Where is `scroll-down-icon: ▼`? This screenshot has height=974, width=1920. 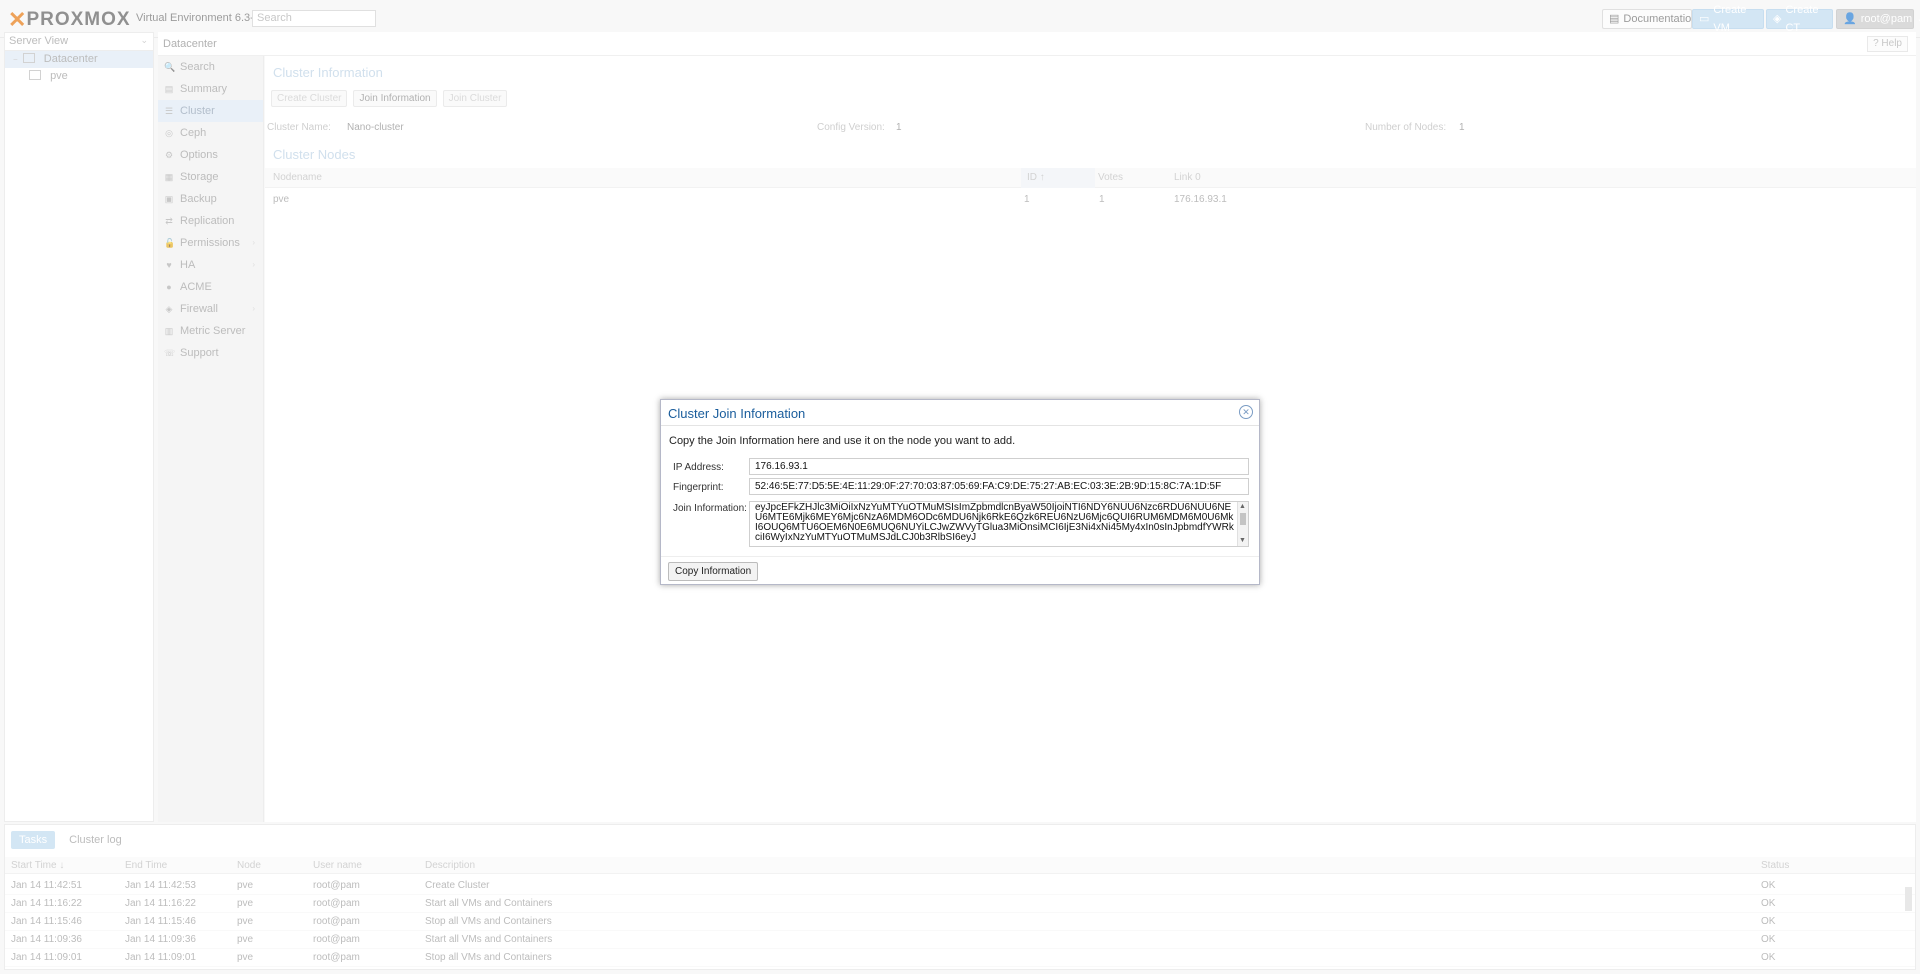
scroll-down-icon: ▼ is located at coordinates (1242, 541).